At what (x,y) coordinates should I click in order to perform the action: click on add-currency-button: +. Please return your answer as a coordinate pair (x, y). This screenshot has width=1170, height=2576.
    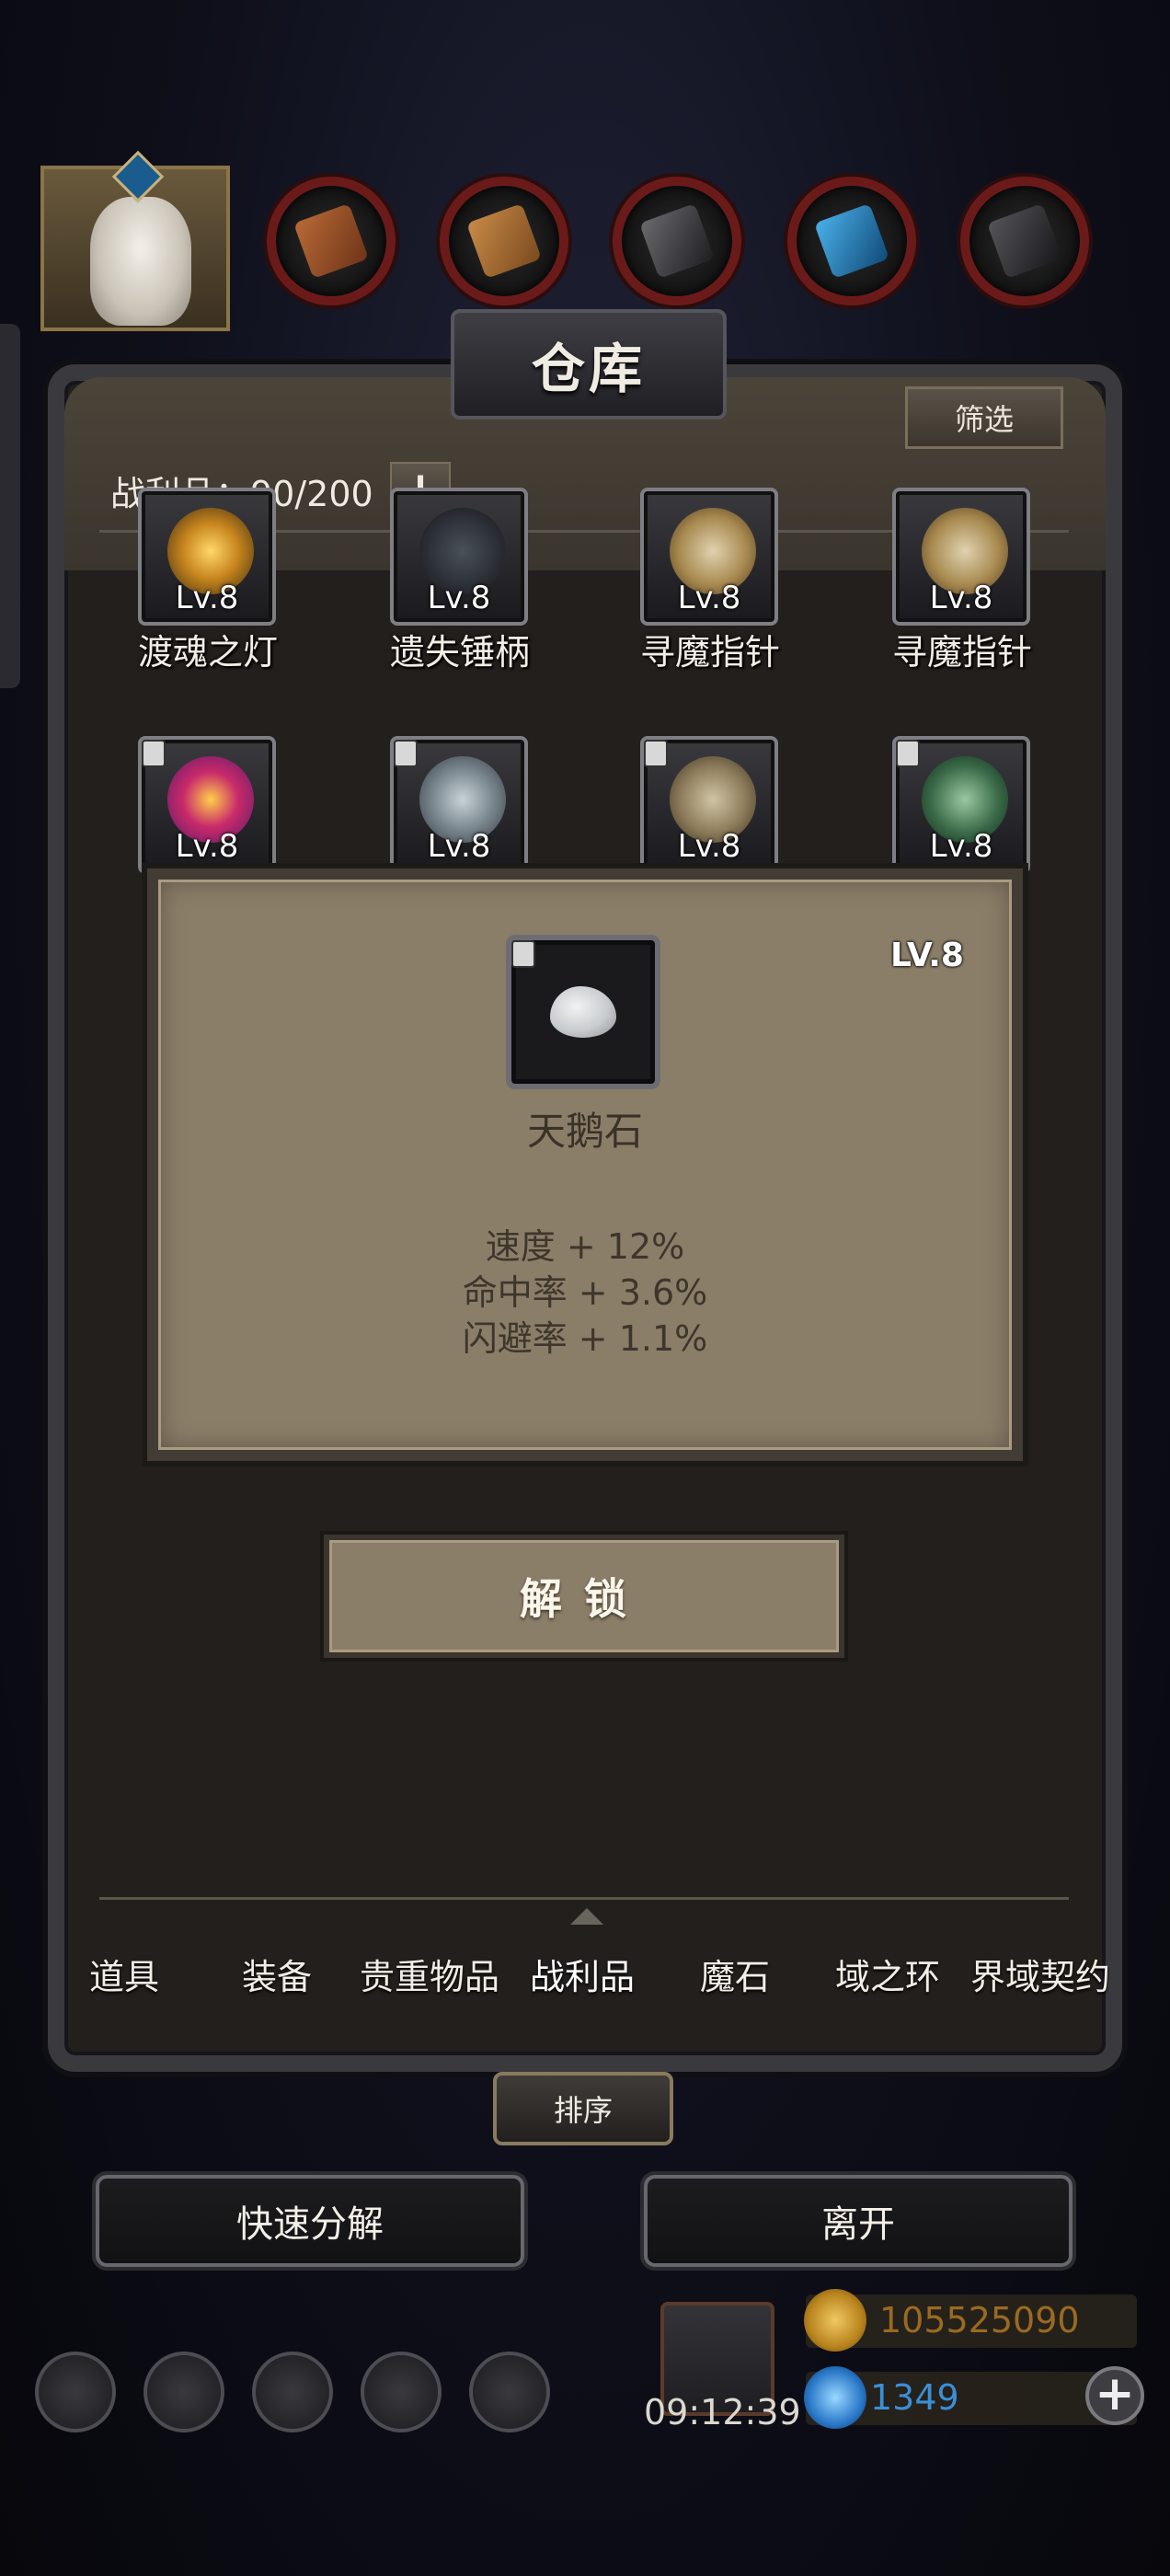
    Looking at the image, I should click on (1114, 2395).